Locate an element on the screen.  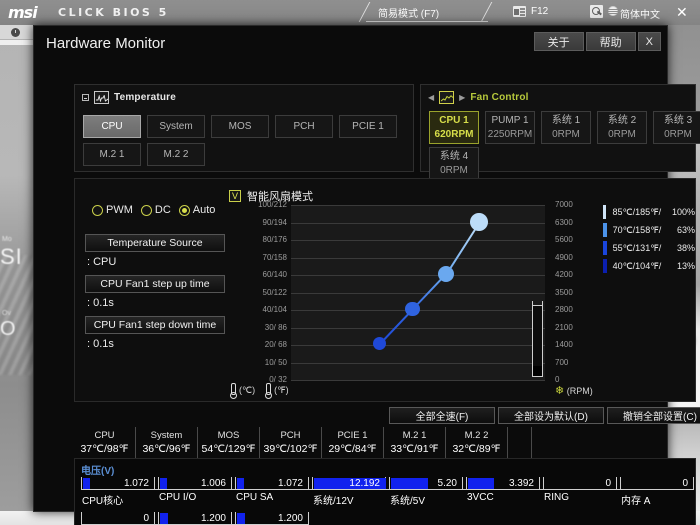
y-tick-right-9: 700 is located at coordinates (562, 362).